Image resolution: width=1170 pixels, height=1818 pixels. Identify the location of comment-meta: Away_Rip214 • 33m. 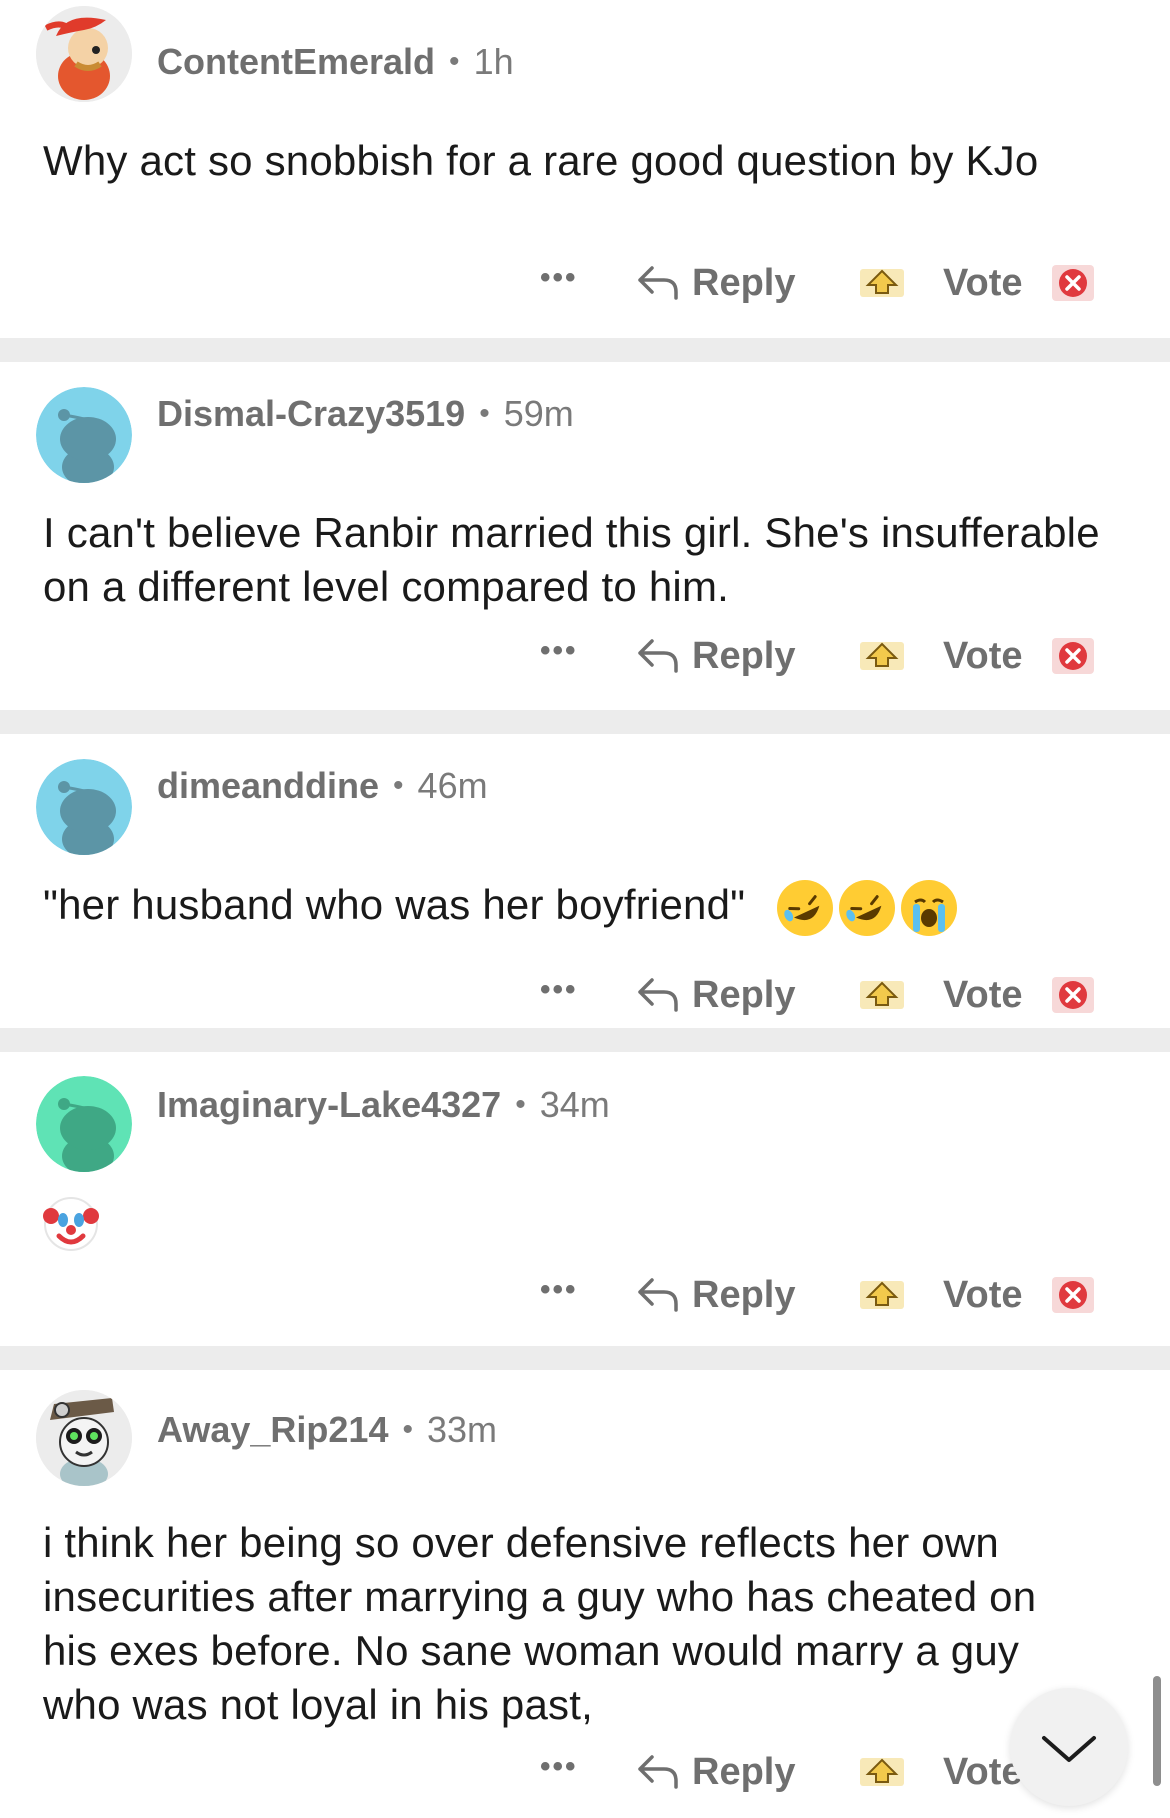
(327, 1430).